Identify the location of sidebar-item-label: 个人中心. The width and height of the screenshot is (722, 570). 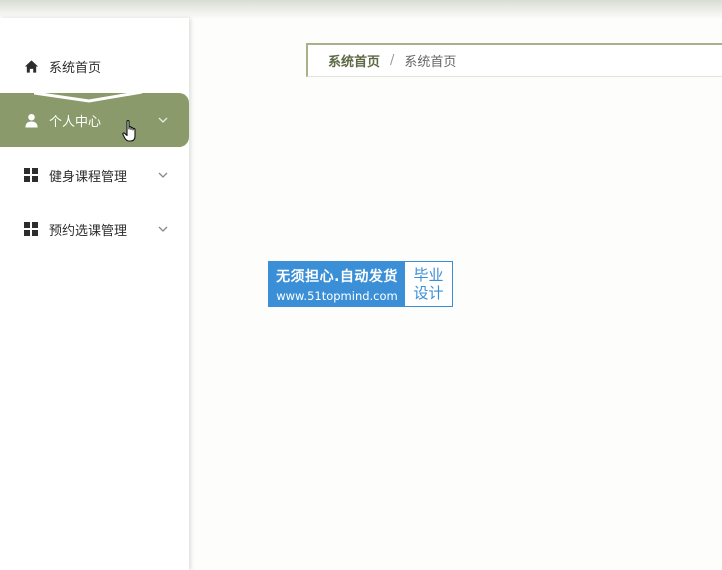
(75, 122).